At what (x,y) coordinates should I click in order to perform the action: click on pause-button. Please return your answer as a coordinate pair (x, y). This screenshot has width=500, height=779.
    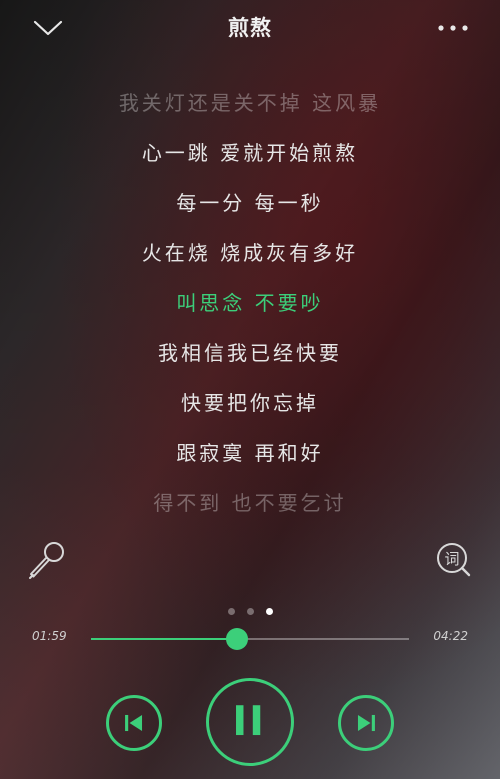
    Looking at the image, I should click on (250, 722).